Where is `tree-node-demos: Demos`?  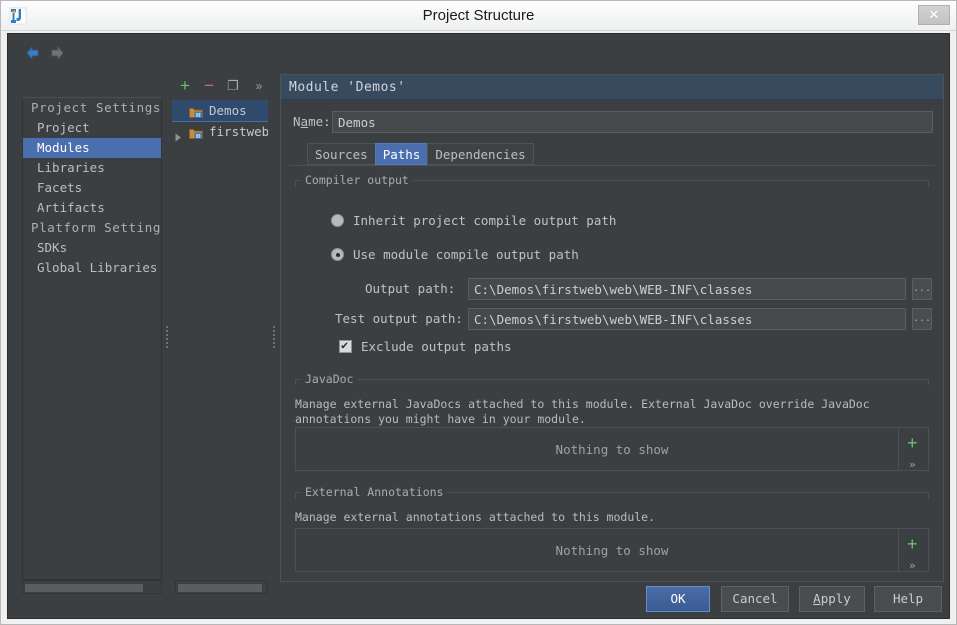 tree-node-demos: Demos is located at coordinates (220, 111).